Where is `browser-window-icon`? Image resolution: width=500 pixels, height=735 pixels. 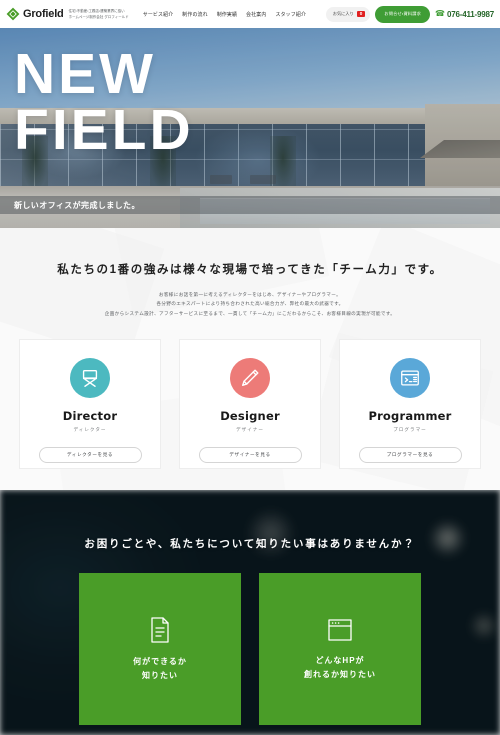
browser-window-icon is located at coordinates (340, 630).